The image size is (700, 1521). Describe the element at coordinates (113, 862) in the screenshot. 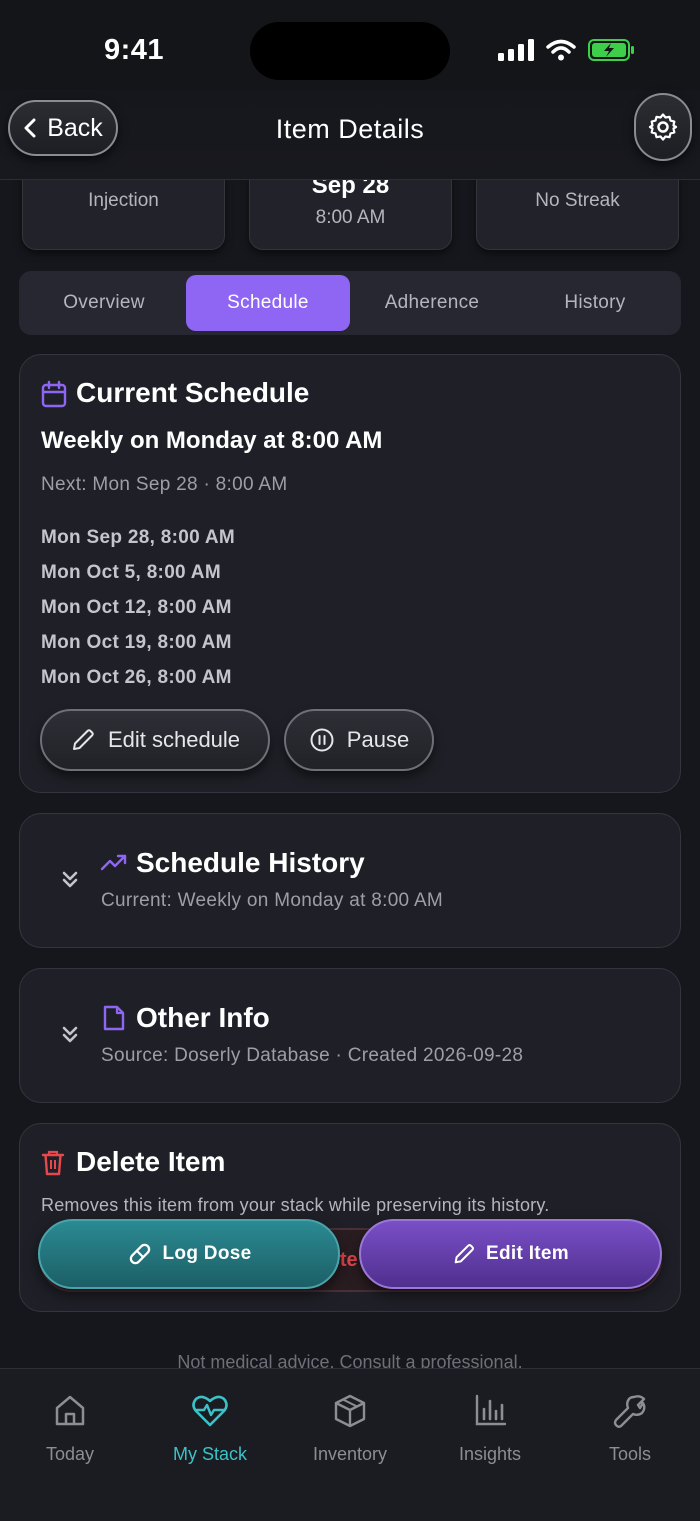

I see `trending-up-icon` at that location.